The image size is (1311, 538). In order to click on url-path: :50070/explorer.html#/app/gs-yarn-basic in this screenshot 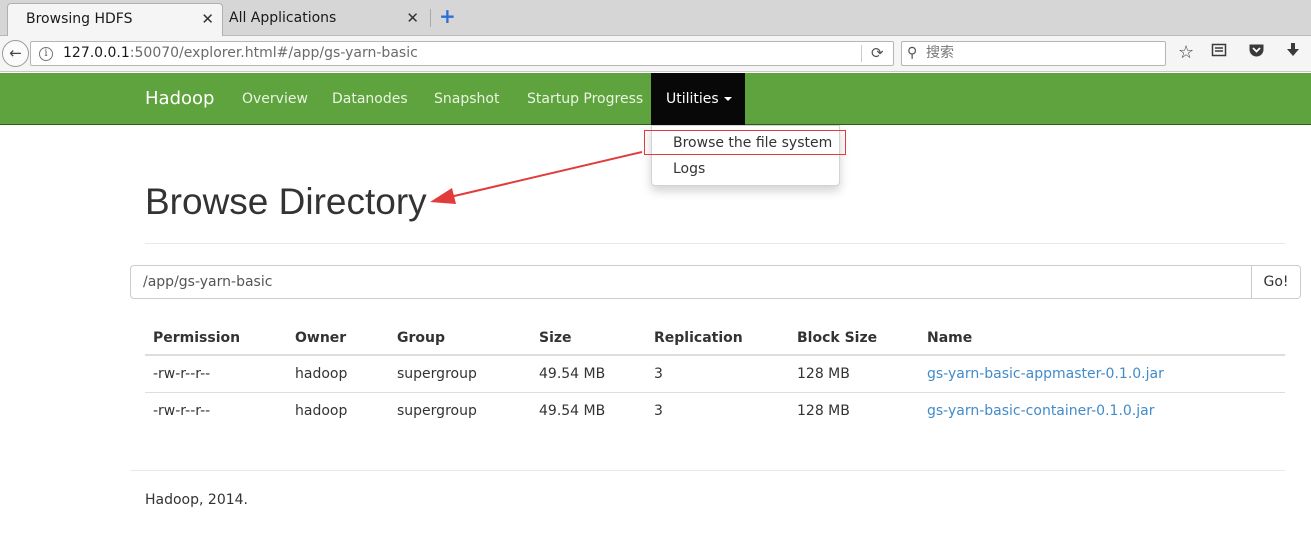, I will do `click(273, 53)`.